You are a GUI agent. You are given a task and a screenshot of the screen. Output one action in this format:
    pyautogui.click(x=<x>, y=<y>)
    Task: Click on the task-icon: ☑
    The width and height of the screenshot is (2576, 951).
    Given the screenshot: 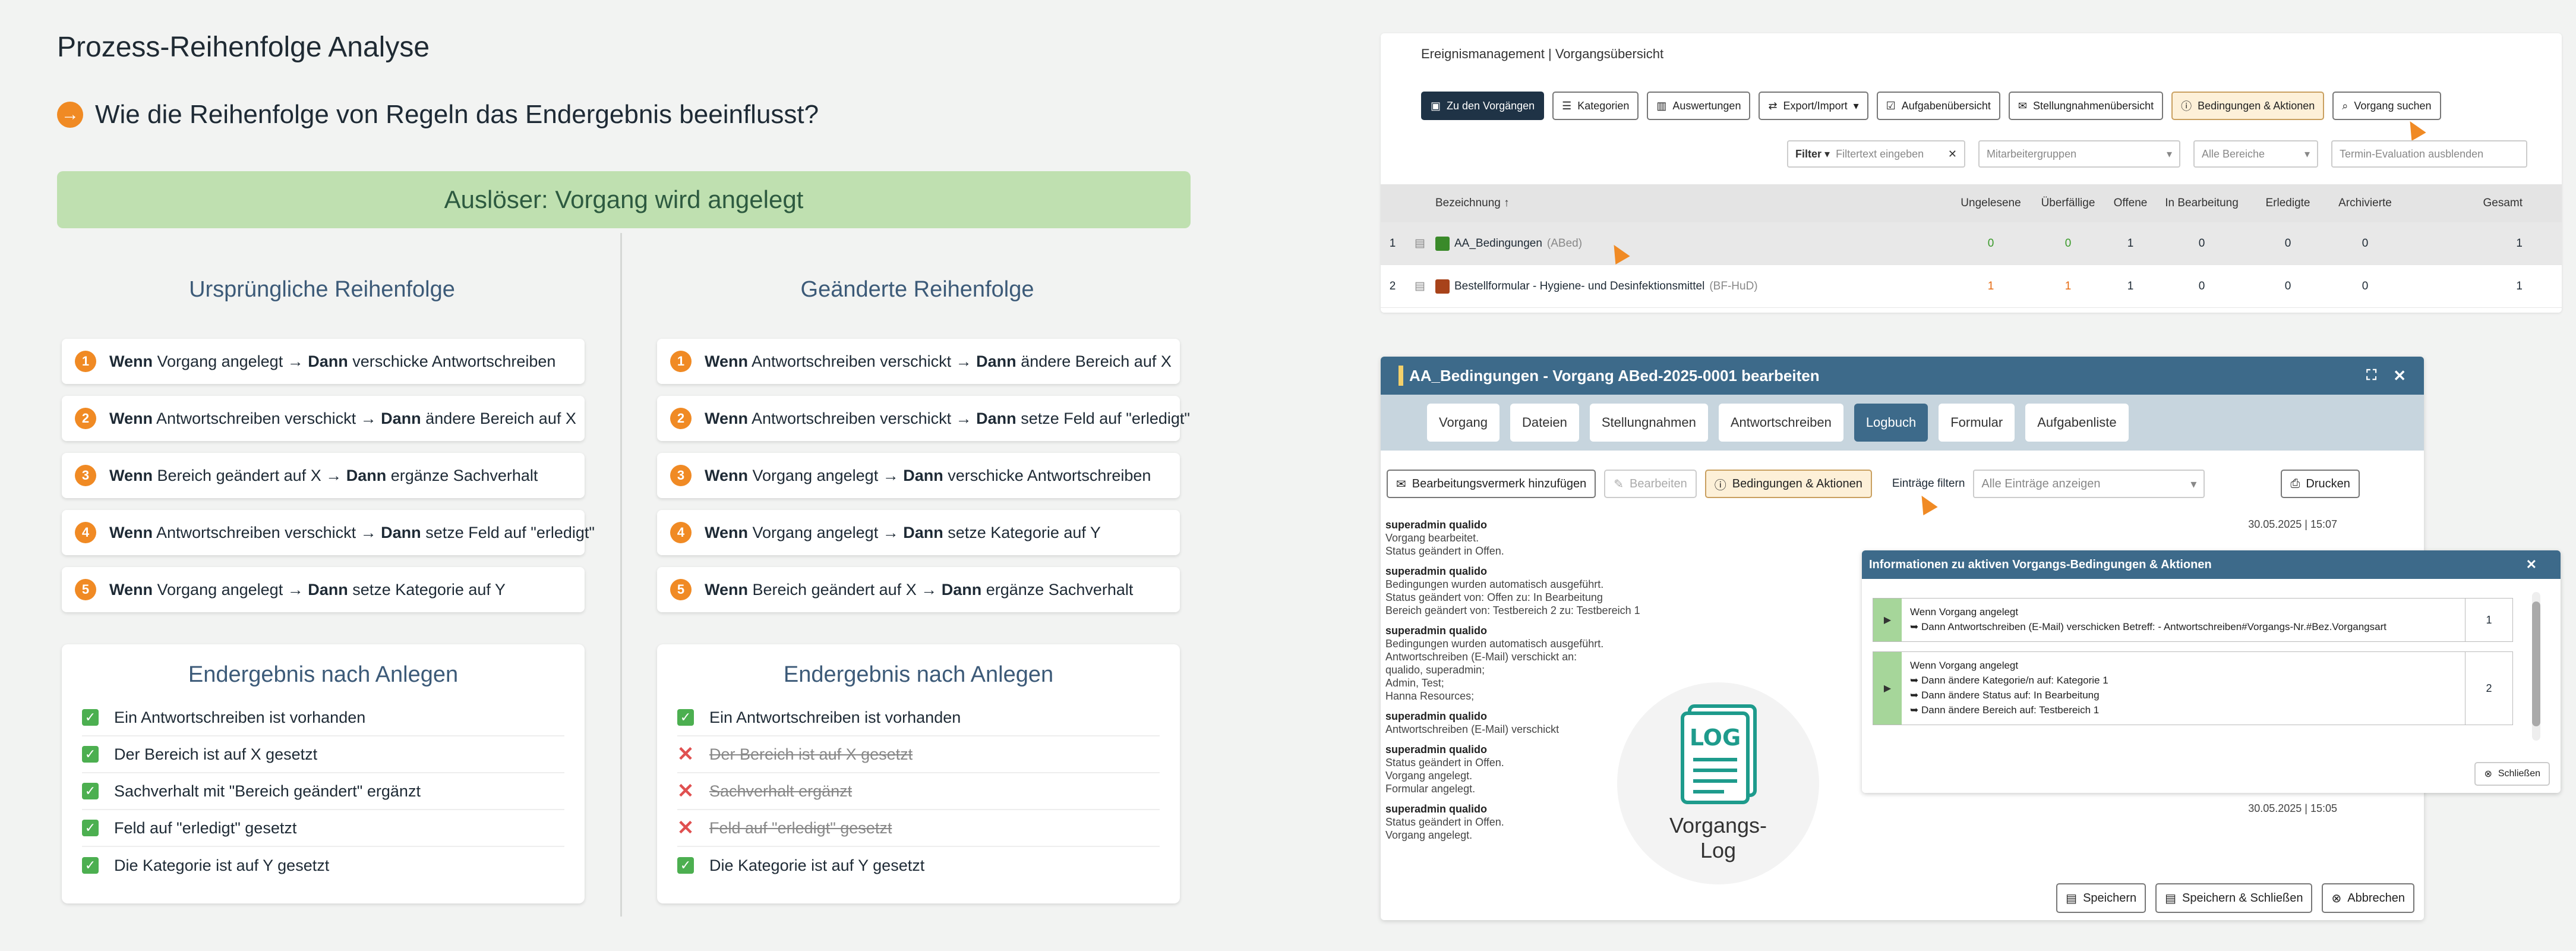 What is the action you would take?
    pyautogui.click(x=1891, y=105)
    